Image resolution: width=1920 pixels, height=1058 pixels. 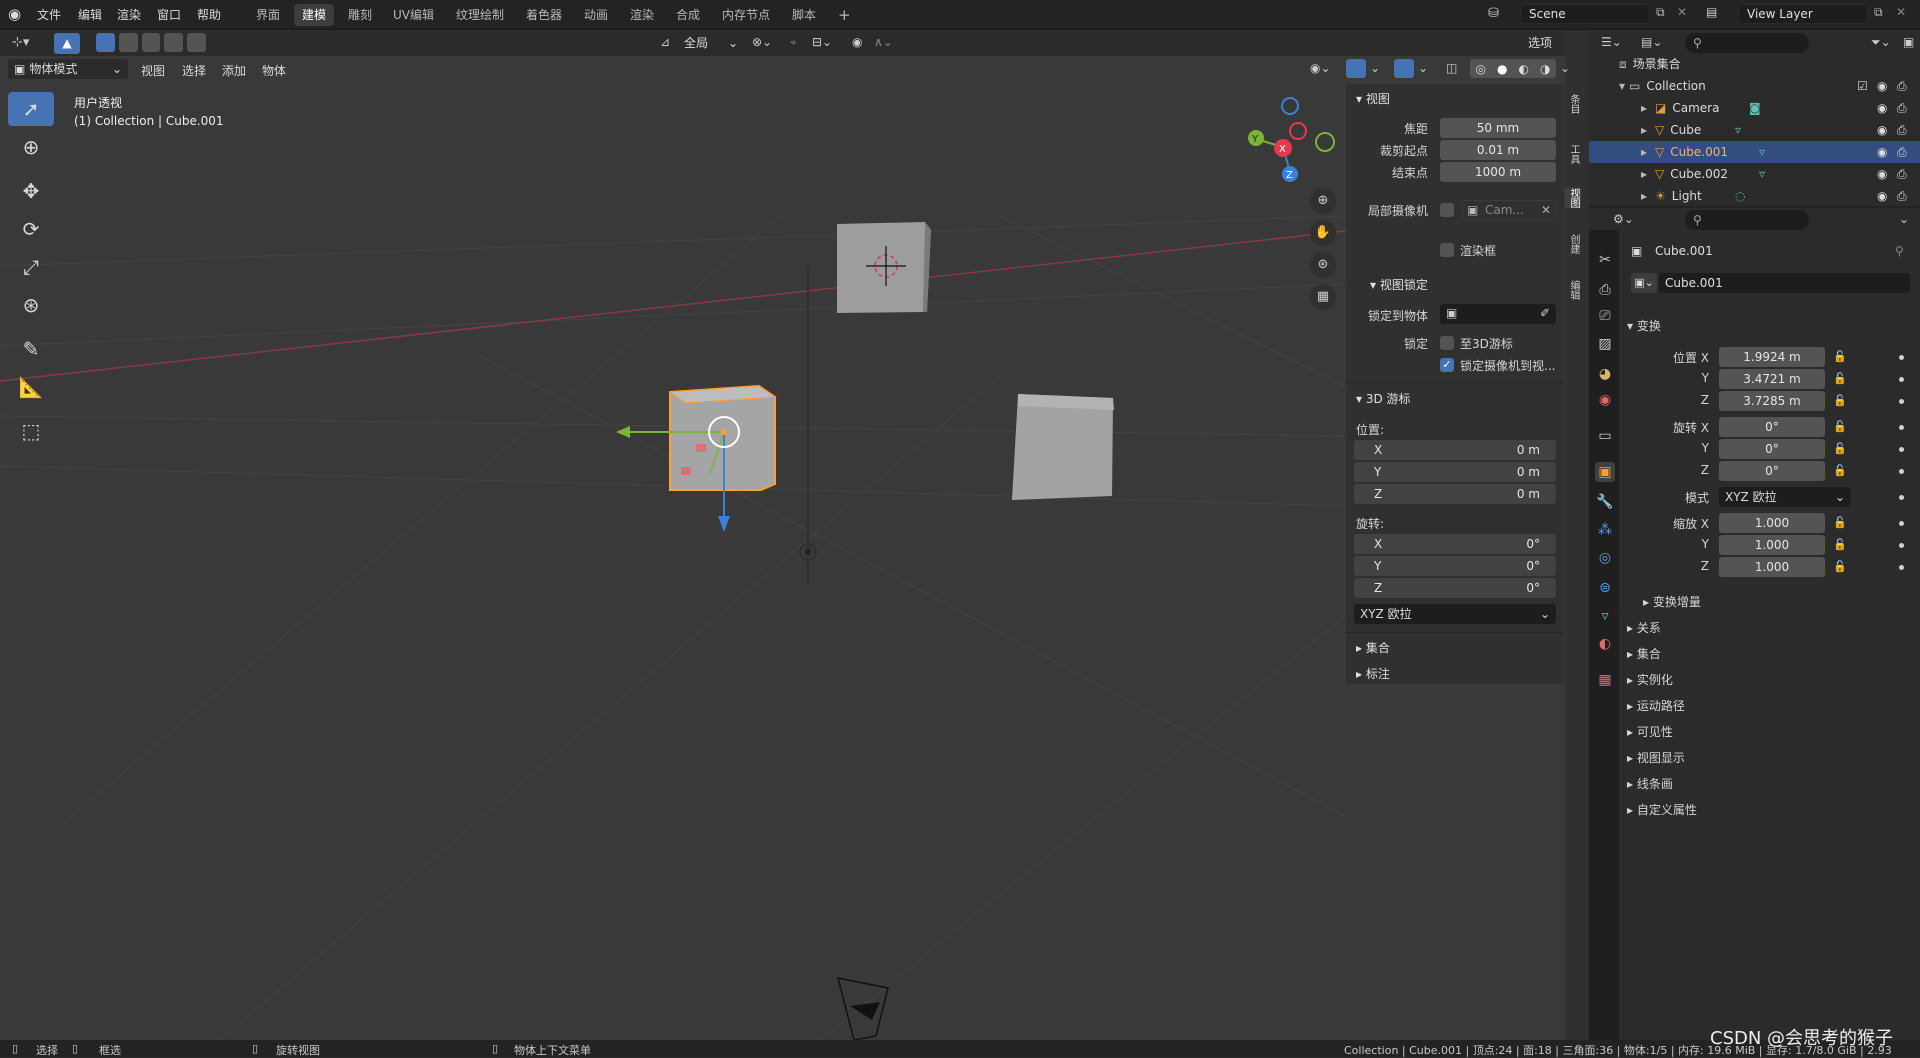 What do you see at coordinates (31, 229) in the screenshot?
I see `rotate-tool-icon: ⟳` at bounding box center [31, 229].